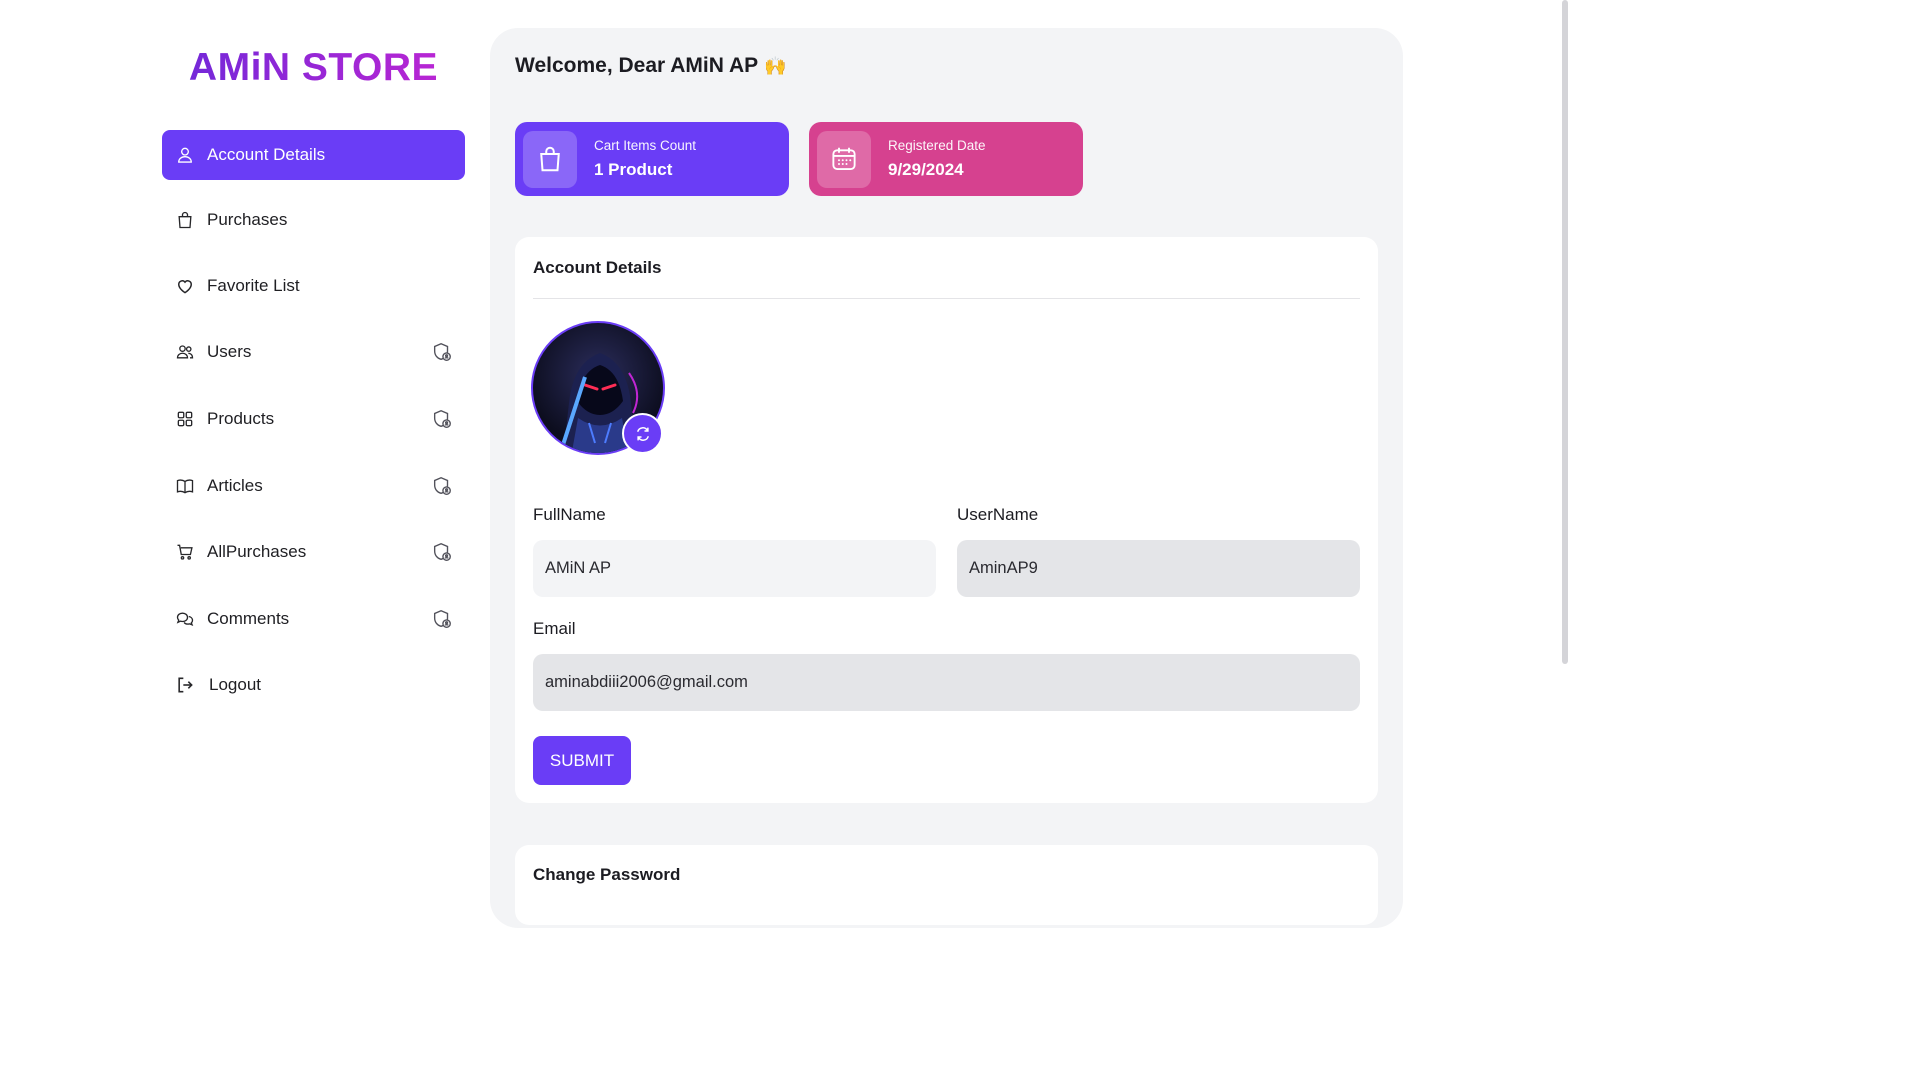 This screenshot has width=1920, height=1080. Describe the element at coordinates (633, 169) in the screenshot. I see `stat-value: 1 Product` at that location.